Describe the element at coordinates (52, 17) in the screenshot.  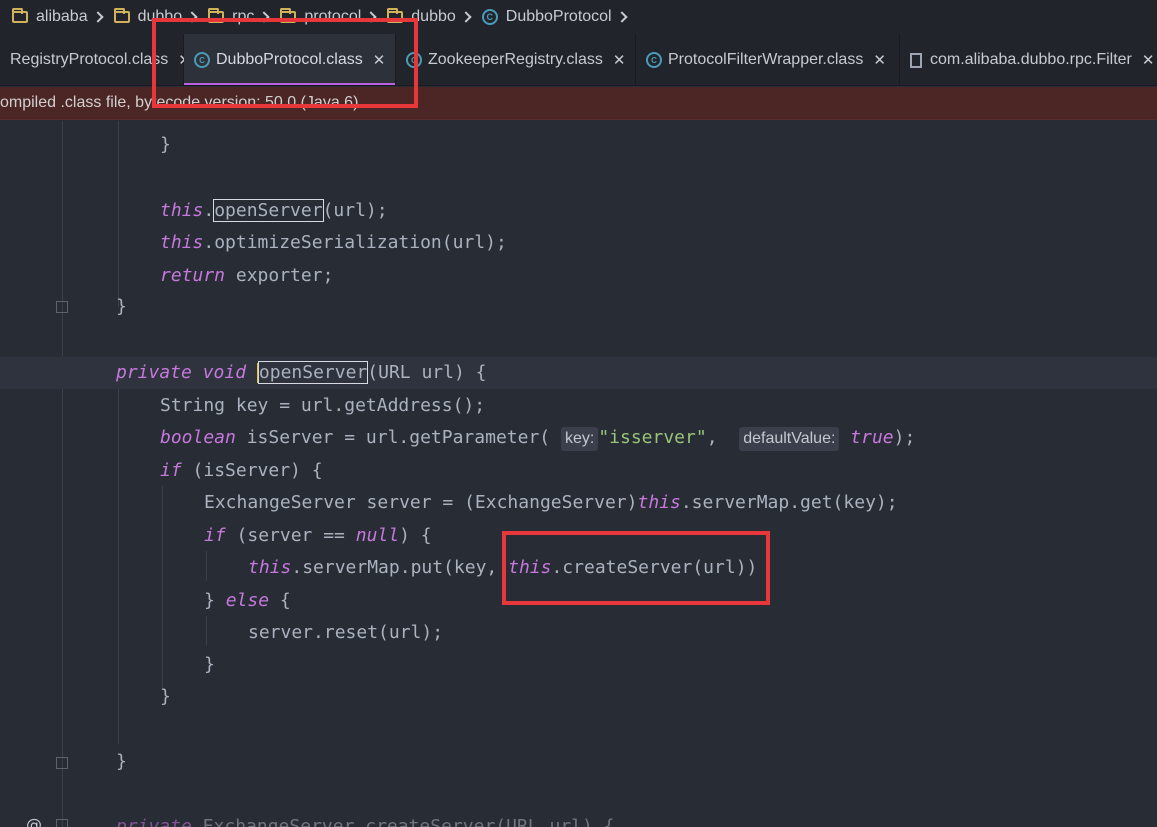
I see `breadcrumb-item-alibaba: alibaba` at that location.